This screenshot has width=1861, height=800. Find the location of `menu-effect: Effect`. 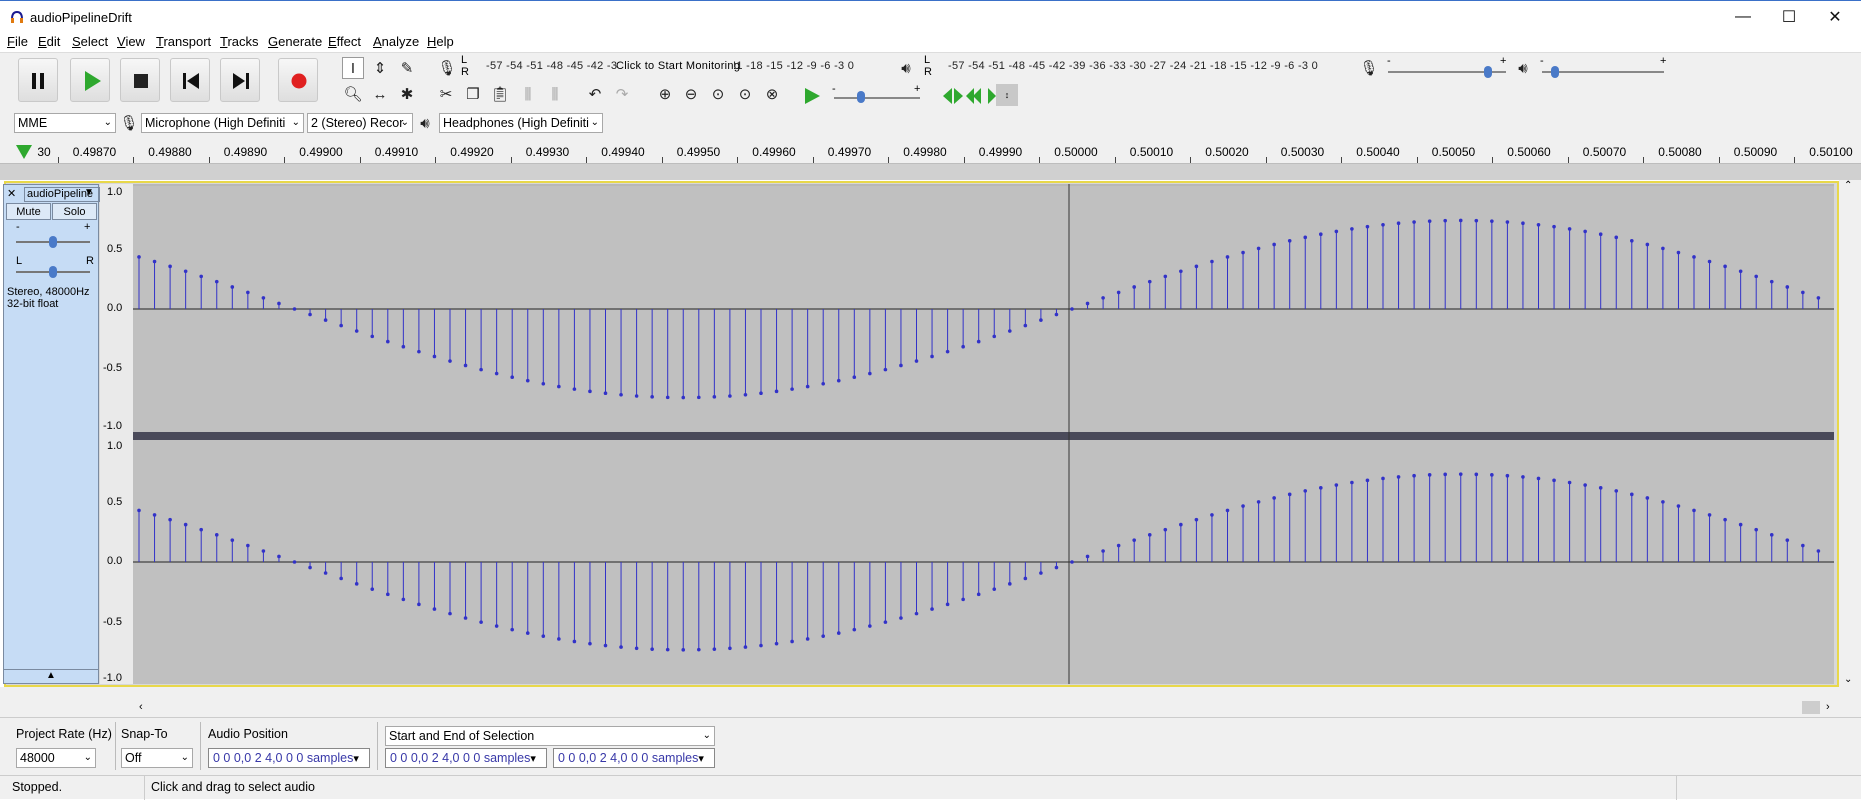

menu-effect: Effect is located at coordinates (344, 41).